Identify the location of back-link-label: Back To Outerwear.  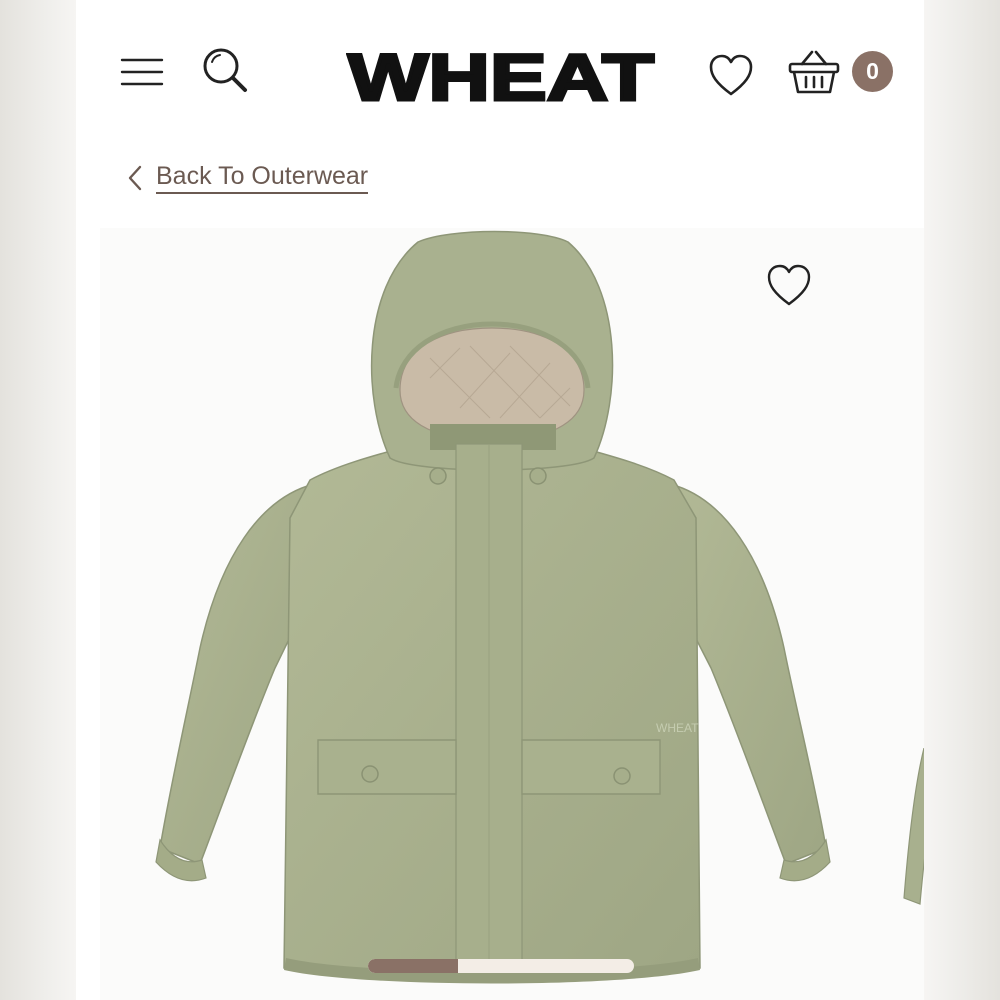
(262, 178).